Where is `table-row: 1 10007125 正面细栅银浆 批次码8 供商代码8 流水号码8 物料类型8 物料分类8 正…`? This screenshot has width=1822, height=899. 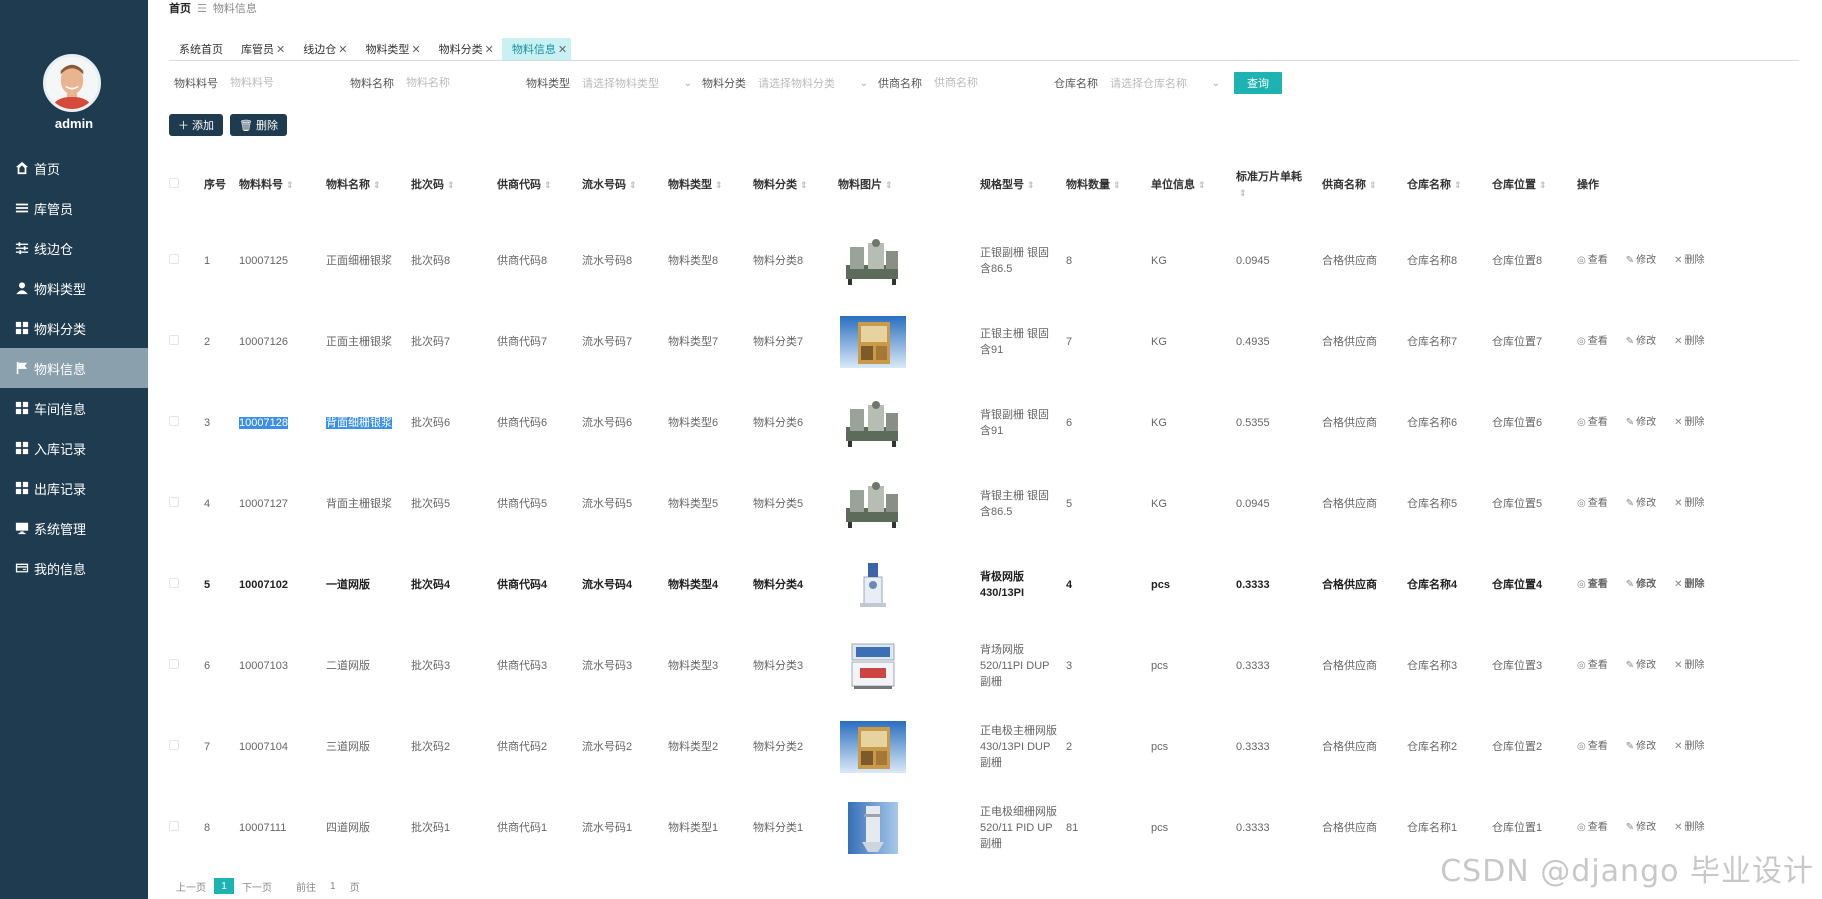 table-row: 1 10007125 正面细栅银浆 批次码8 供商代码8 流水号码8 物料类型8 物料分类8 正… is located at coordinates (979, 260).